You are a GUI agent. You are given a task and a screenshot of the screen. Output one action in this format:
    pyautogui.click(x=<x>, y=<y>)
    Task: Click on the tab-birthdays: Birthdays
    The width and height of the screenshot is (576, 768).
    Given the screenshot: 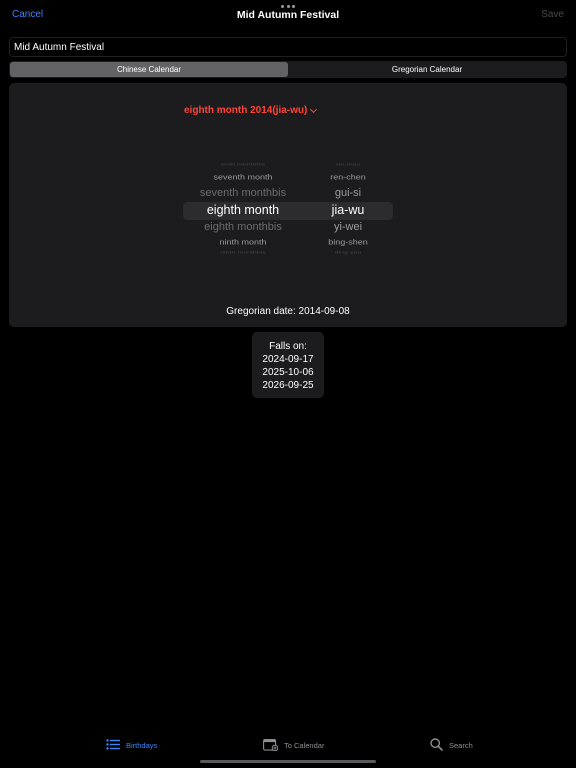 What is the action you would take?
    pyautogui.click(x=131, y=745)
    